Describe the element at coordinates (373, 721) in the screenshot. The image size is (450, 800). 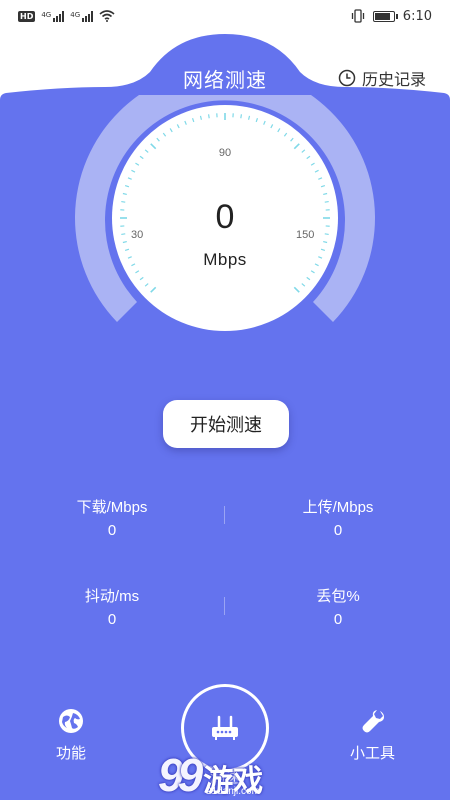
I see `wrench-icon` at that location.